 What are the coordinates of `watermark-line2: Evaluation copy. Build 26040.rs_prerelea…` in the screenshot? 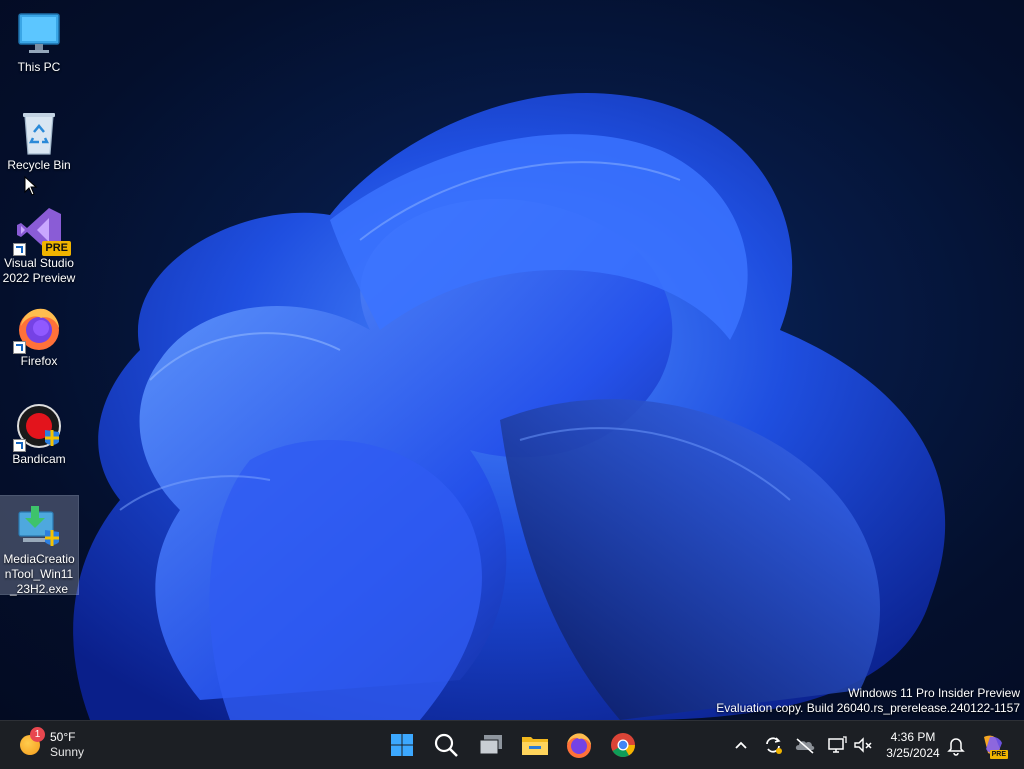 It's located at (868, 708).